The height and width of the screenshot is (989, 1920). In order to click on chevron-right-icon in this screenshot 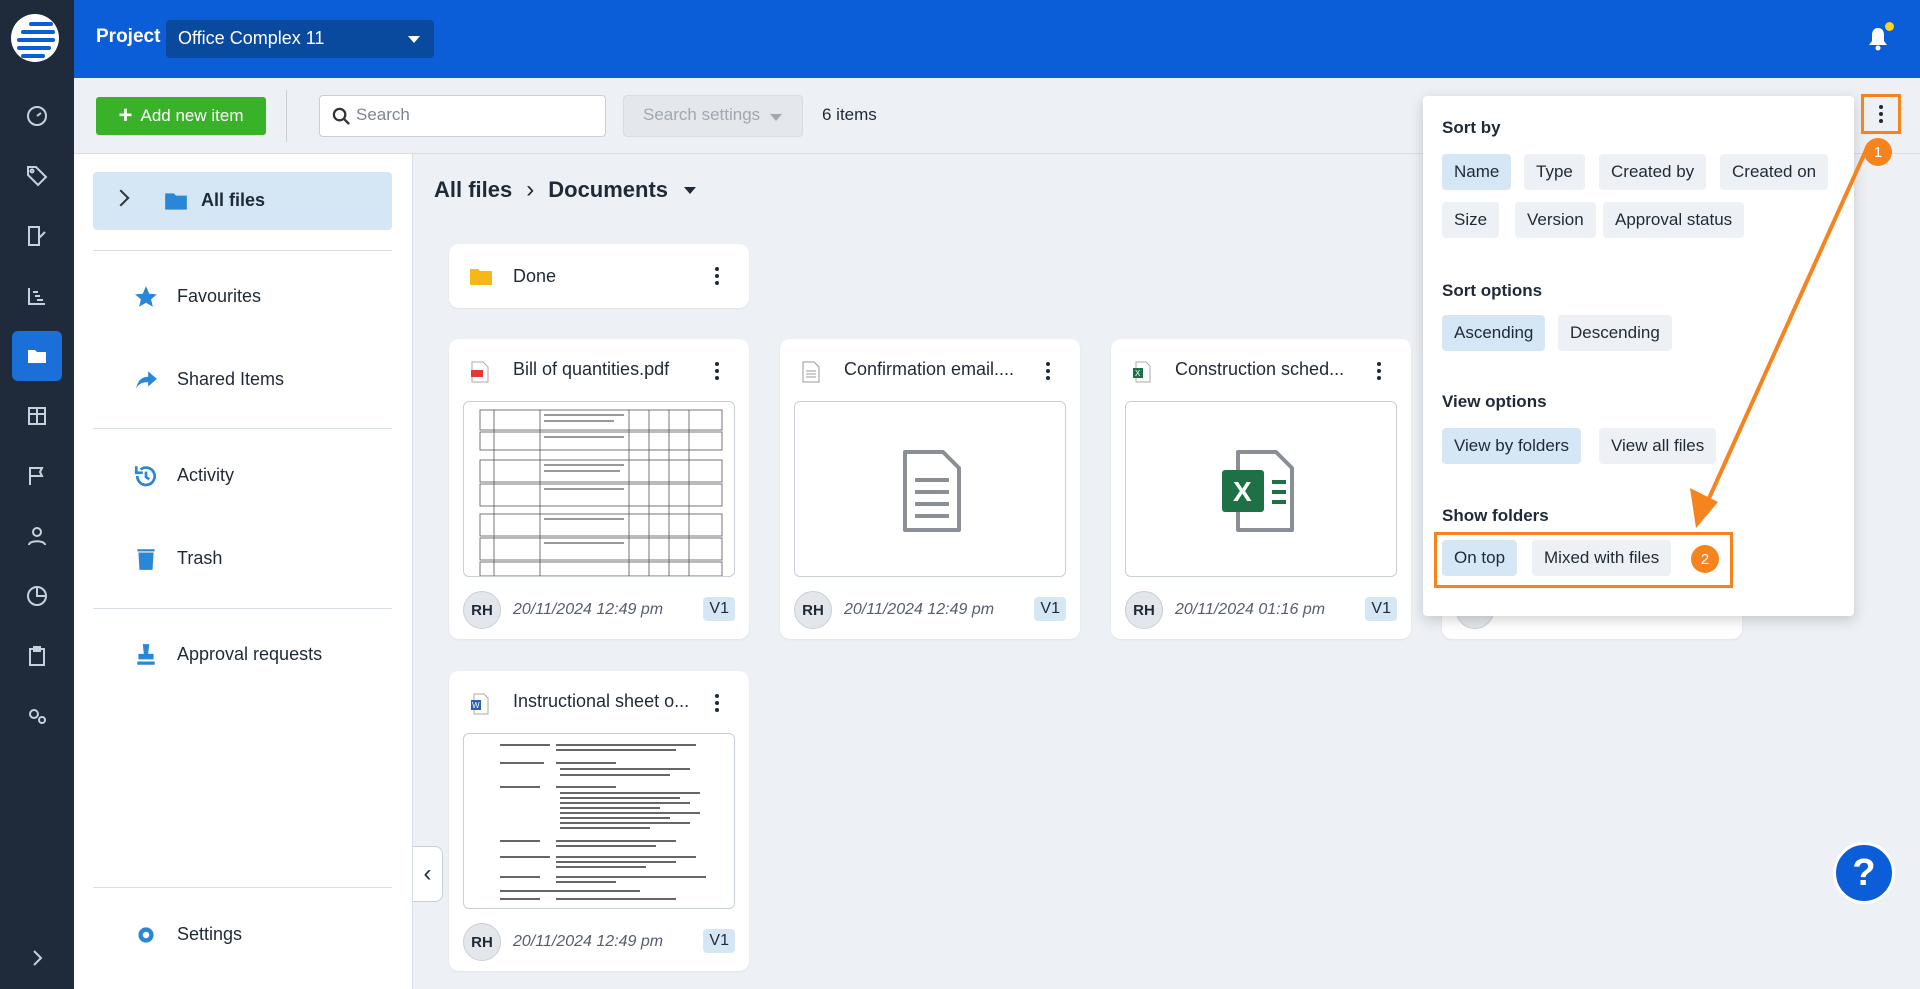, I will do `click(121, 198)`.